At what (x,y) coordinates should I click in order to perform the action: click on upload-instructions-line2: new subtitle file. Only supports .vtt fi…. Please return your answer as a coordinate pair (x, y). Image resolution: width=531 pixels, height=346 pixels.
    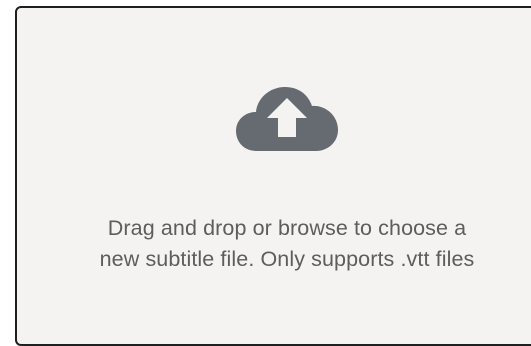
    Looking at the image, I should click on (287, 259).